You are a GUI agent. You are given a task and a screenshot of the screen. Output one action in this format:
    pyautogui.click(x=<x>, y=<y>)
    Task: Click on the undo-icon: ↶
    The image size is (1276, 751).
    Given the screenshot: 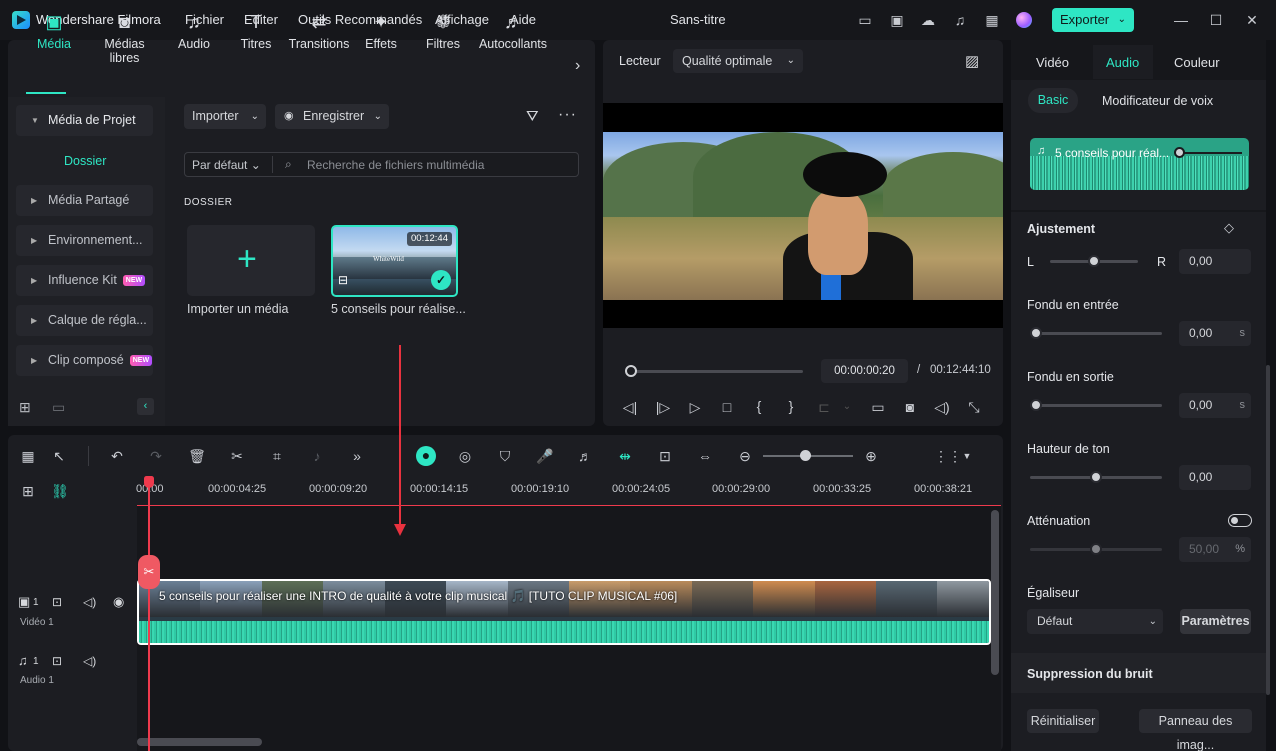 What is the action you would take?
    pyautogui.click(x=117, y=456)
    